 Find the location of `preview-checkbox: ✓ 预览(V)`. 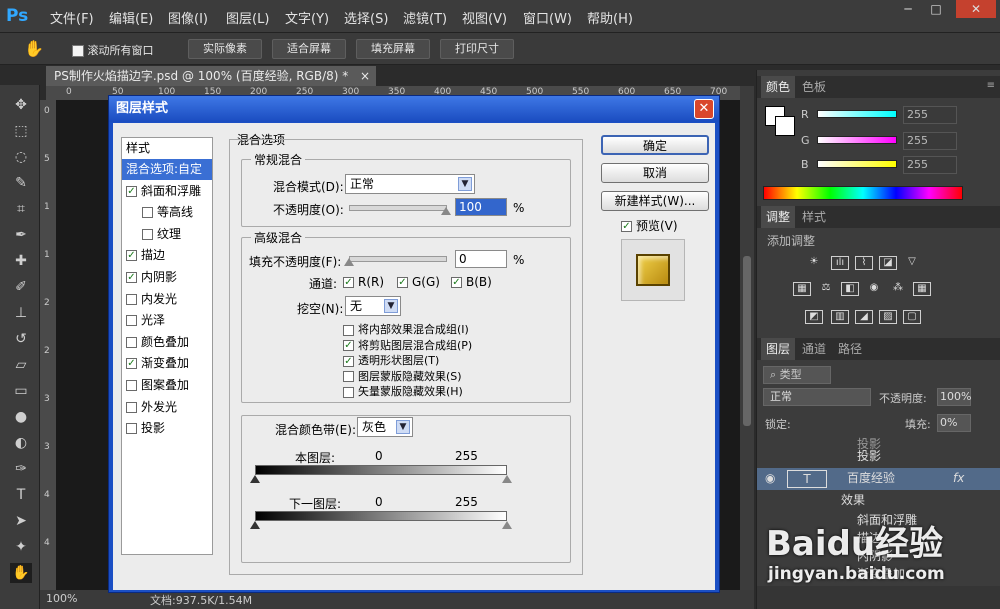

preview-checkbox: ✓ 预览(V) is located at coordinates (649, 225).